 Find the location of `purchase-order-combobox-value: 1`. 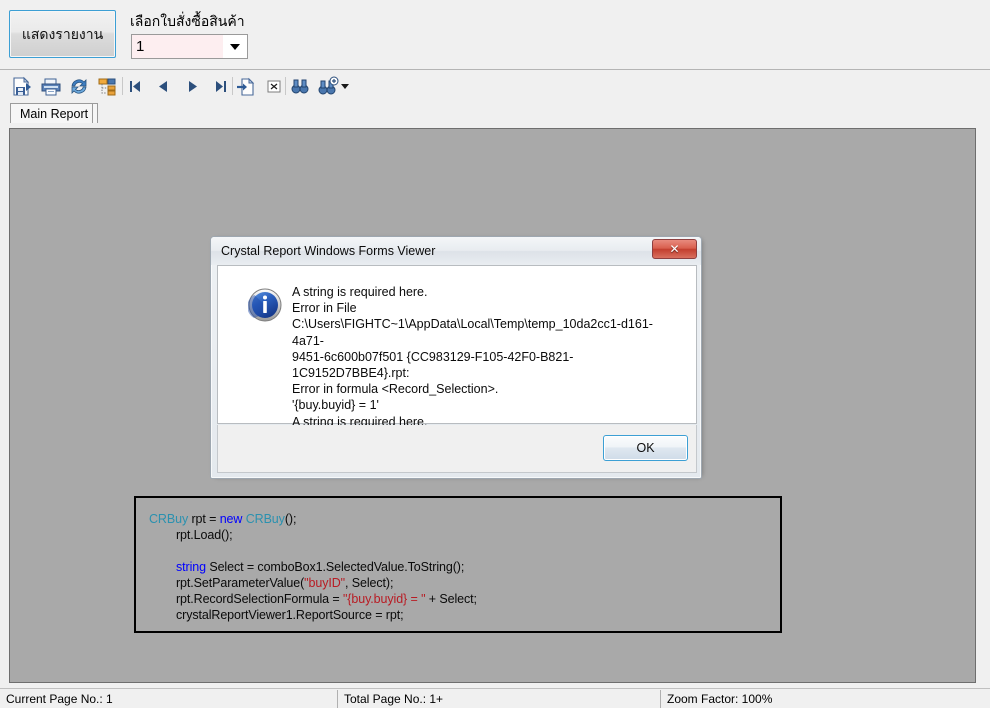

purchase-order-combobox-value: 1 is located at coordinates (177, 46).